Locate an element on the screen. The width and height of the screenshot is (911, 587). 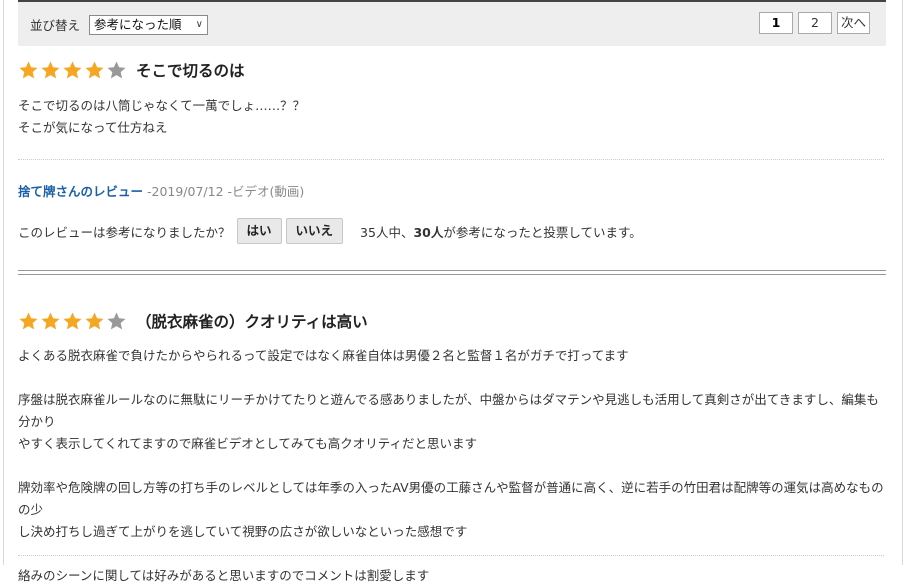
helpful-no-button: いいえ is located at coordinates (314, 231).